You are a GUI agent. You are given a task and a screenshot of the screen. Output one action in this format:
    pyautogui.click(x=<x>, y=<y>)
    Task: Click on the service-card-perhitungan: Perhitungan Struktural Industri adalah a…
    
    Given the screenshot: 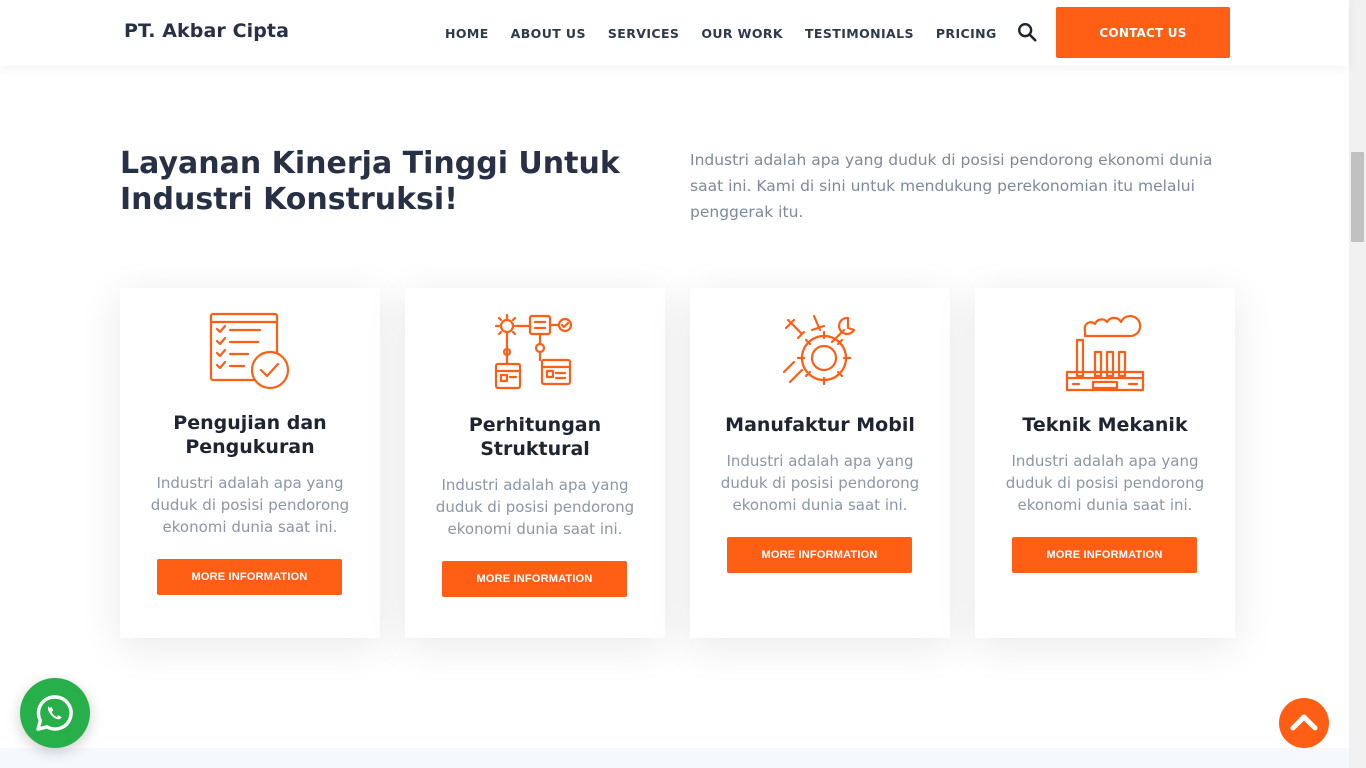 What is the action you would take?
    pyautogui.click(x=535, y=463)
    